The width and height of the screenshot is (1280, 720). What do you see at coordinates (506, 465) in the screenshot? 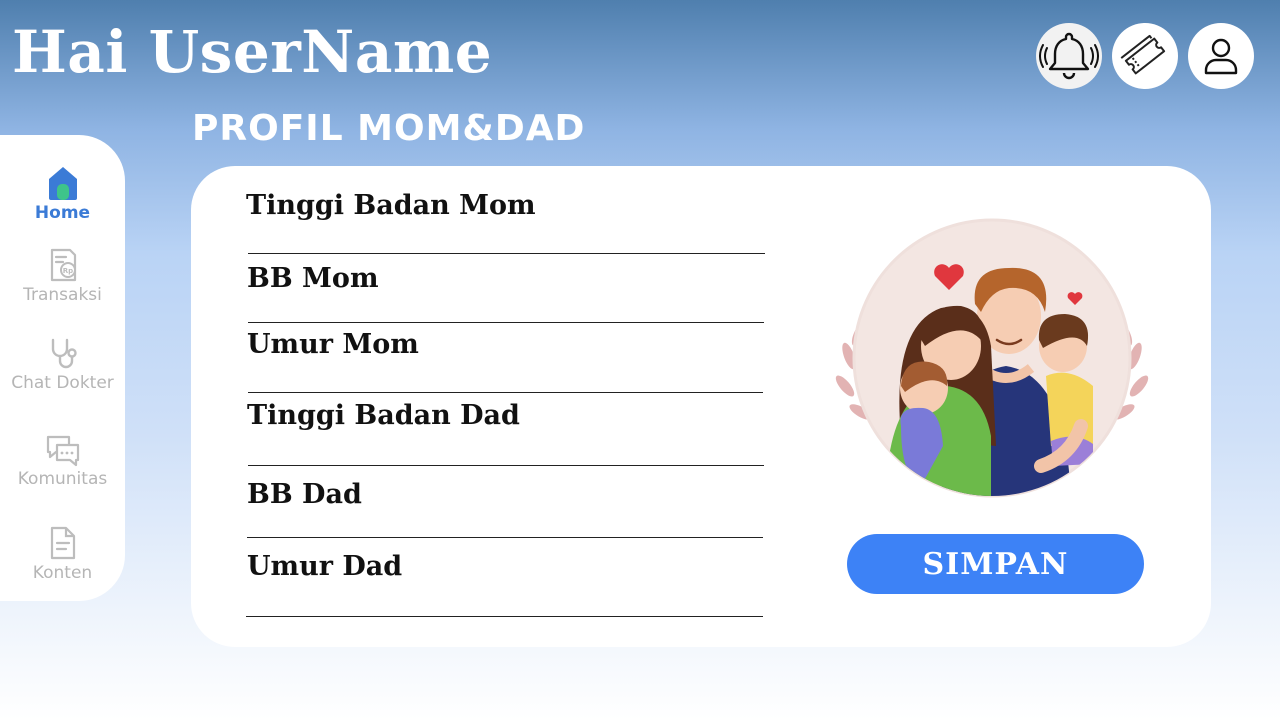
I see `tinggi-badan-dad-input` at bounding box center [506, 465].